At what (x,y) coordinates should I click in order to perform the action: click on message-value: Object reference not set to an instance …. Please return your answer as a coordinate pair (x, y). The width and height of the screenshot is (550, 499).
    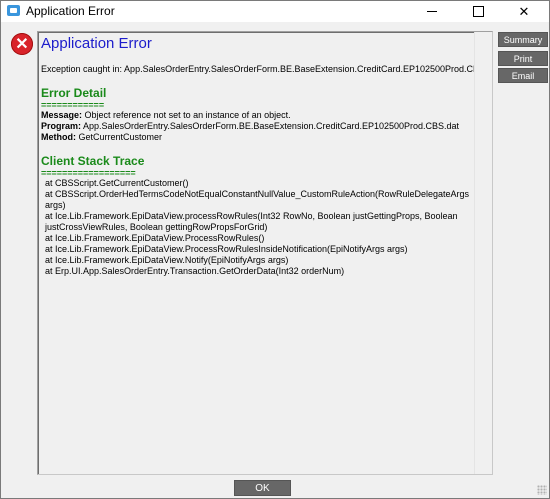
    Looking at the image, I should click on (186, 115).